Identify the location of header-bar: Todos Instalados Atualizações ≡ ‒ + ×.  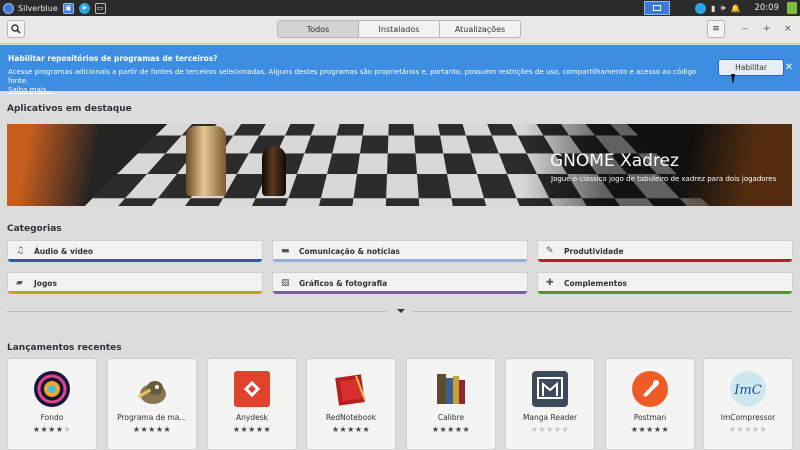
(400, 30).